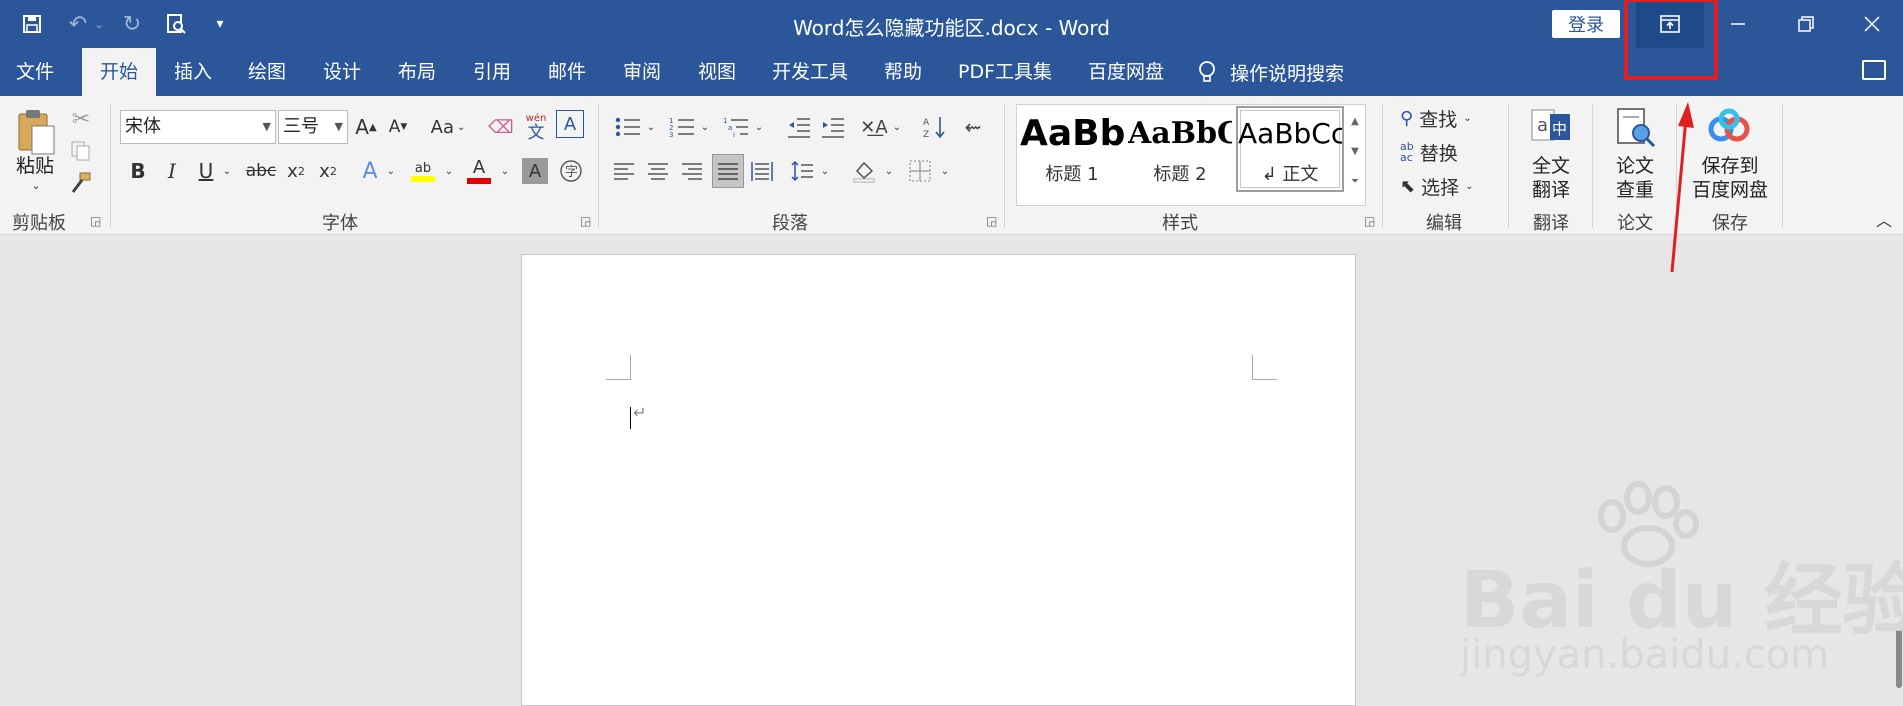 The width and height of the screenshot is (1903, 706). What do you see at coordinates (1551, 223) in the screenshot?
I see `translate-group-label: 翻译` at bounding box center [1551, 223].